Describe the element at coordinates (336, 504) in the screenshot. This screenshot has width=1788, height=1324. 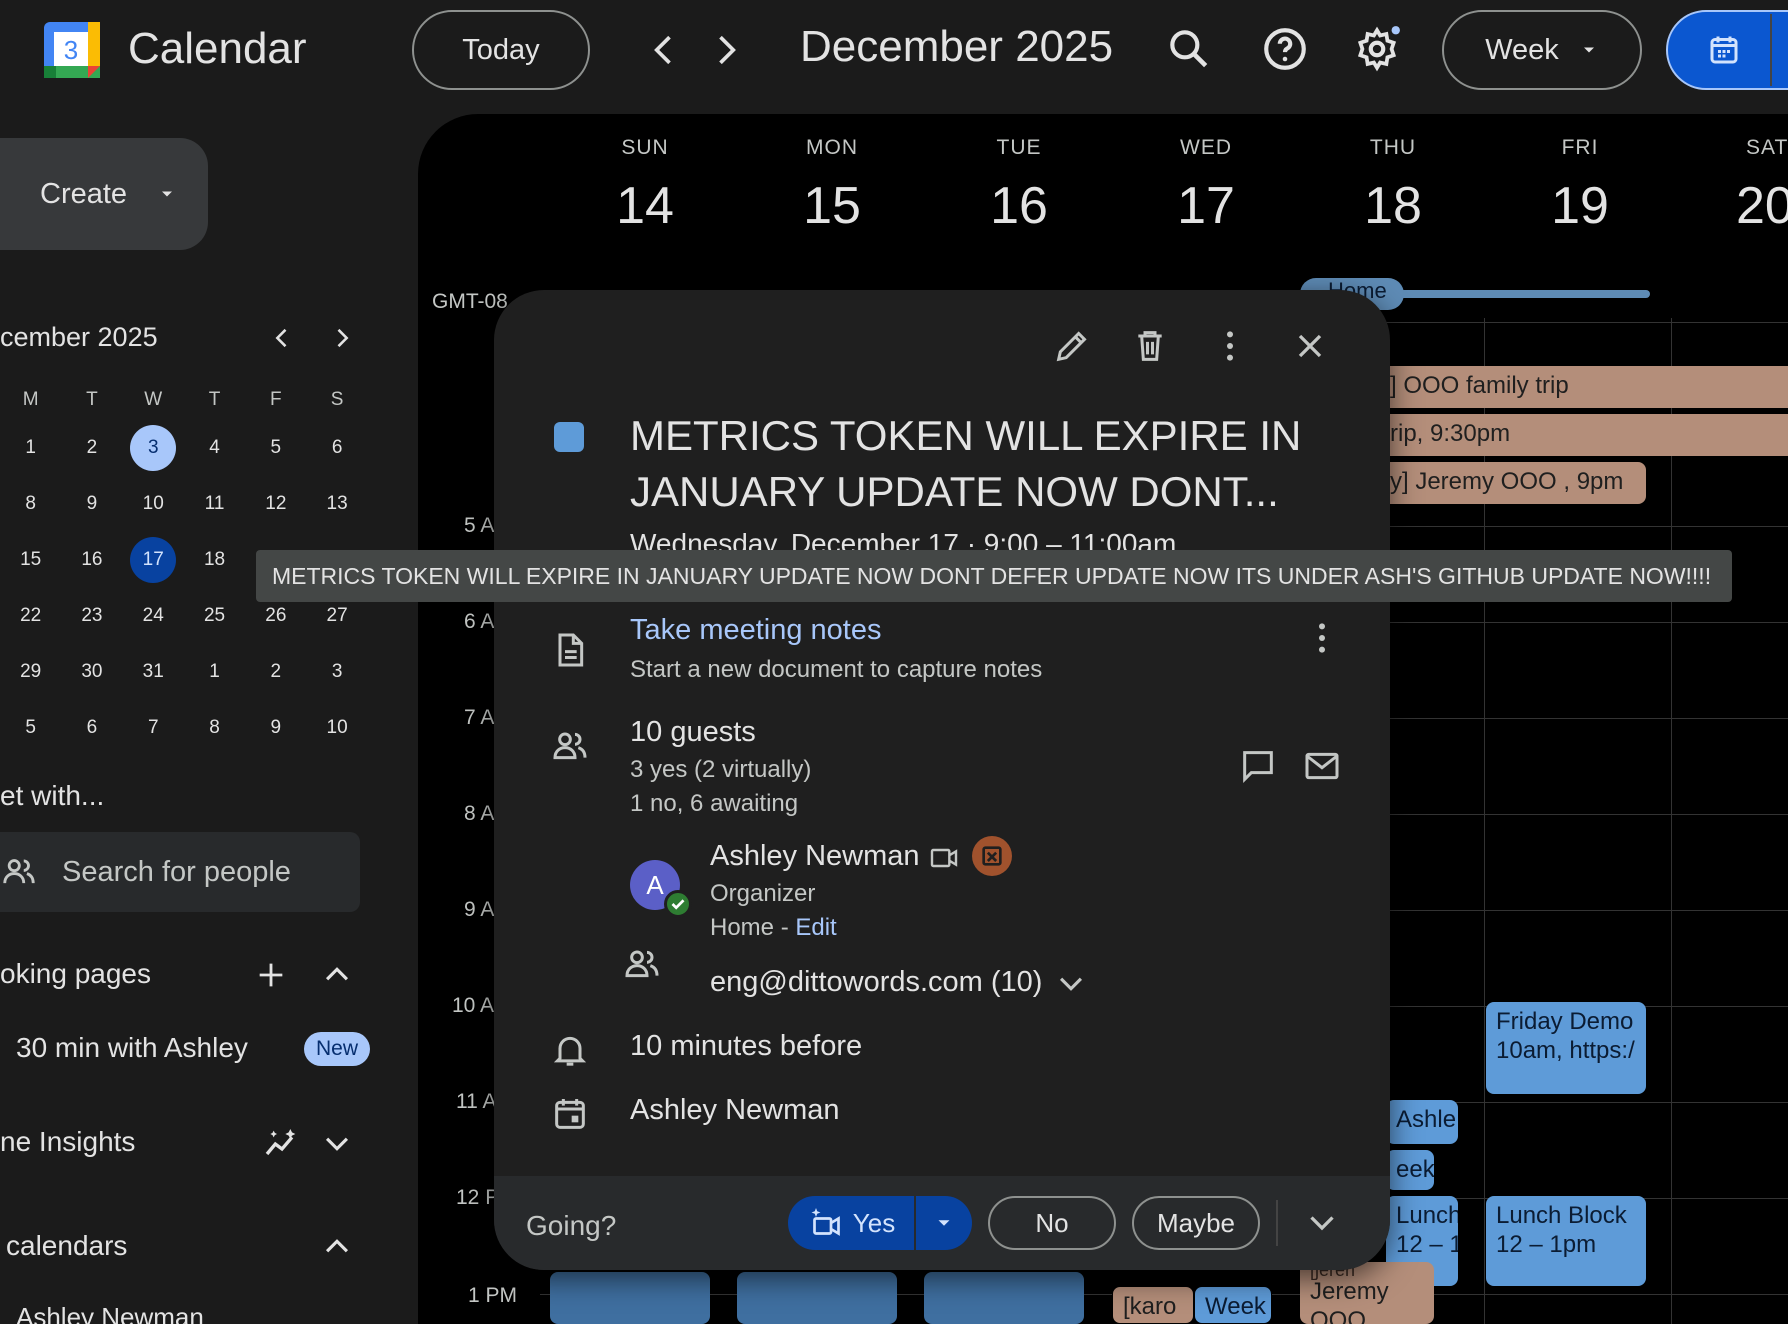
I see `mini-day: 13` at that location.